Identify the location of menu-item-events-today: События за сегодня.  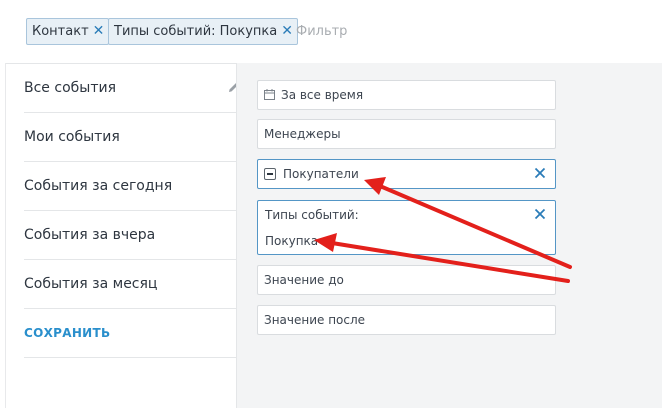
(135, 186).